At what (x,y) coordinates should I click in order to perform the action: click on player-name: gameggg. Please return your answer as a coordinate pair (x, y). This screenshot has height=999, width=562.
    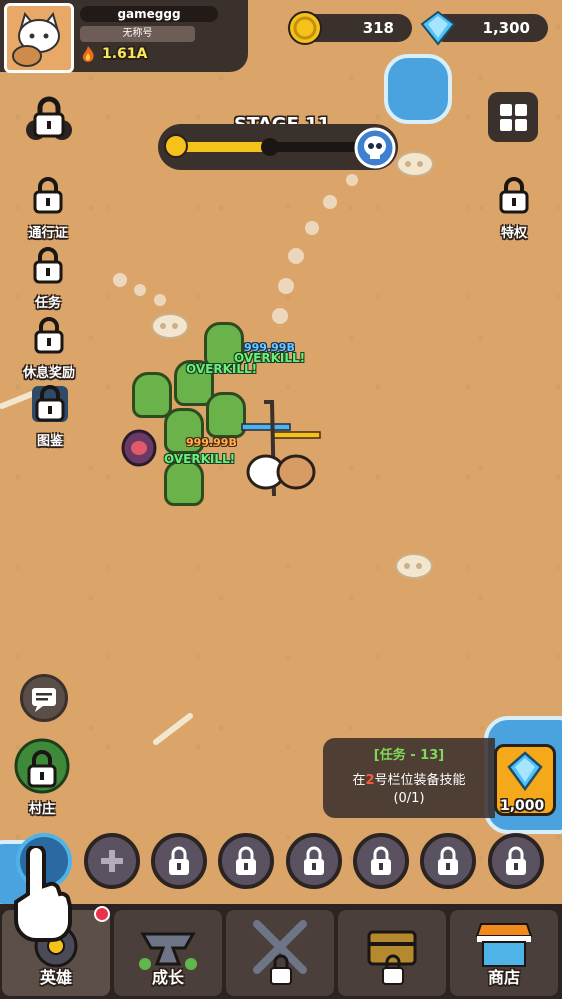
    Looking at the image, I should click on (149, 14).